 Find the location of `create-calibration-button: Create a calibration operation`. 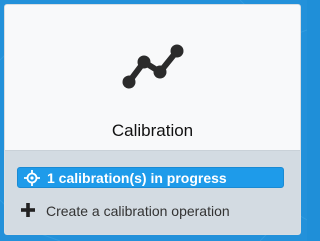

create-calibration-button: Create a calibration operation is located at coordinates (150, 211).